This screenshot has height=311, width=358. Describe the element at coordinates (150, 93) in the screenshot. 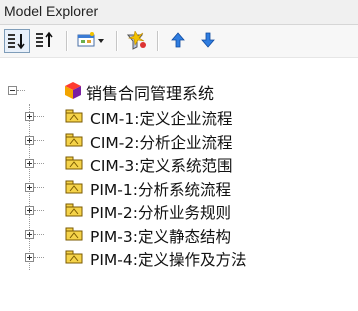

I see `tree-root-label: 销售合同管理系统` at that location.